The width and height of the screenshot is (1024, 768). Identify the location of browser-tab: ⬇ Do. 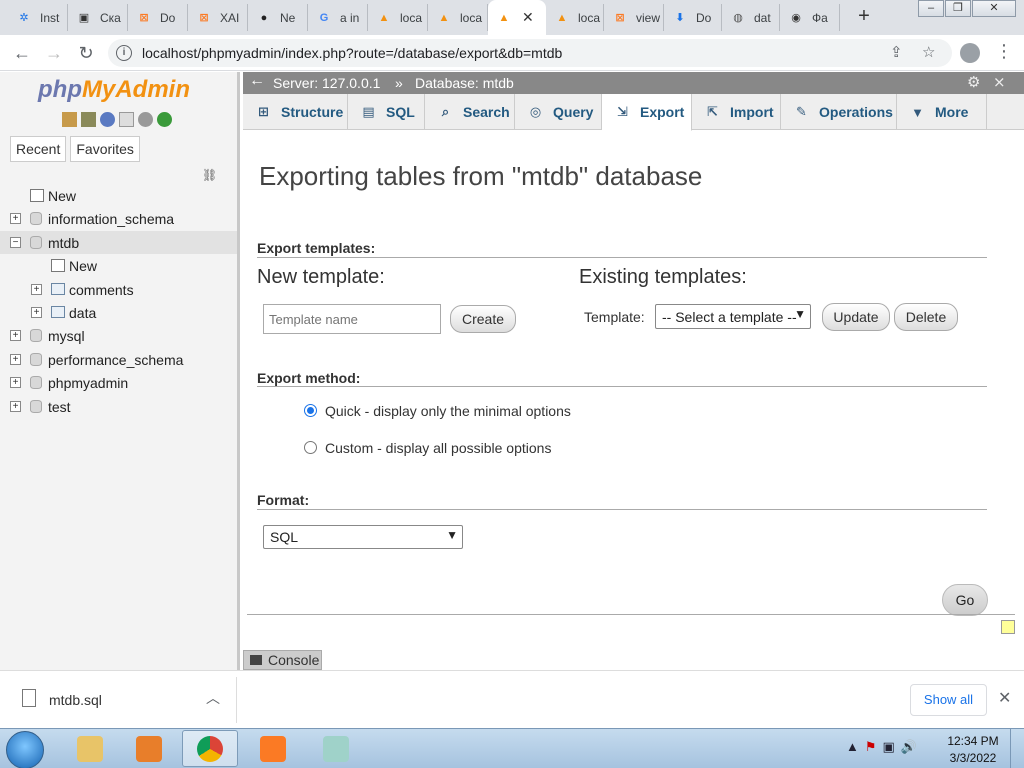
(693, 17).